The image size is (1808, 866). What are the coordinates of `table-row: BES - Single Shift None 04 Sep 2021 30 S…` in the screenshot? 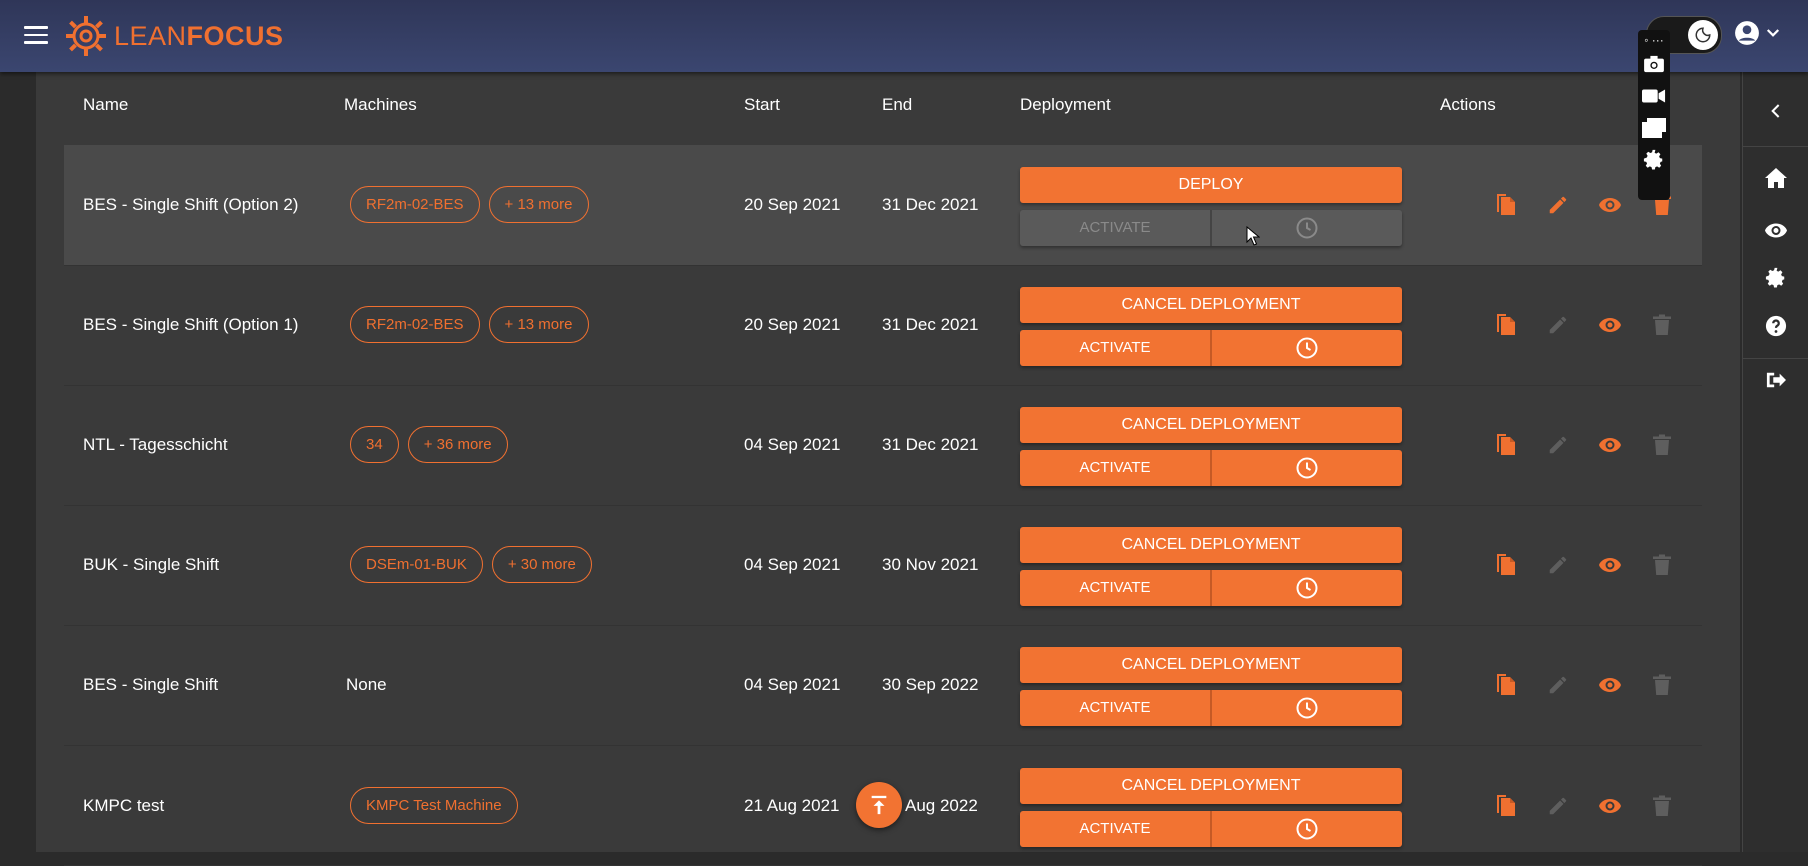 It's located at (883, 685).